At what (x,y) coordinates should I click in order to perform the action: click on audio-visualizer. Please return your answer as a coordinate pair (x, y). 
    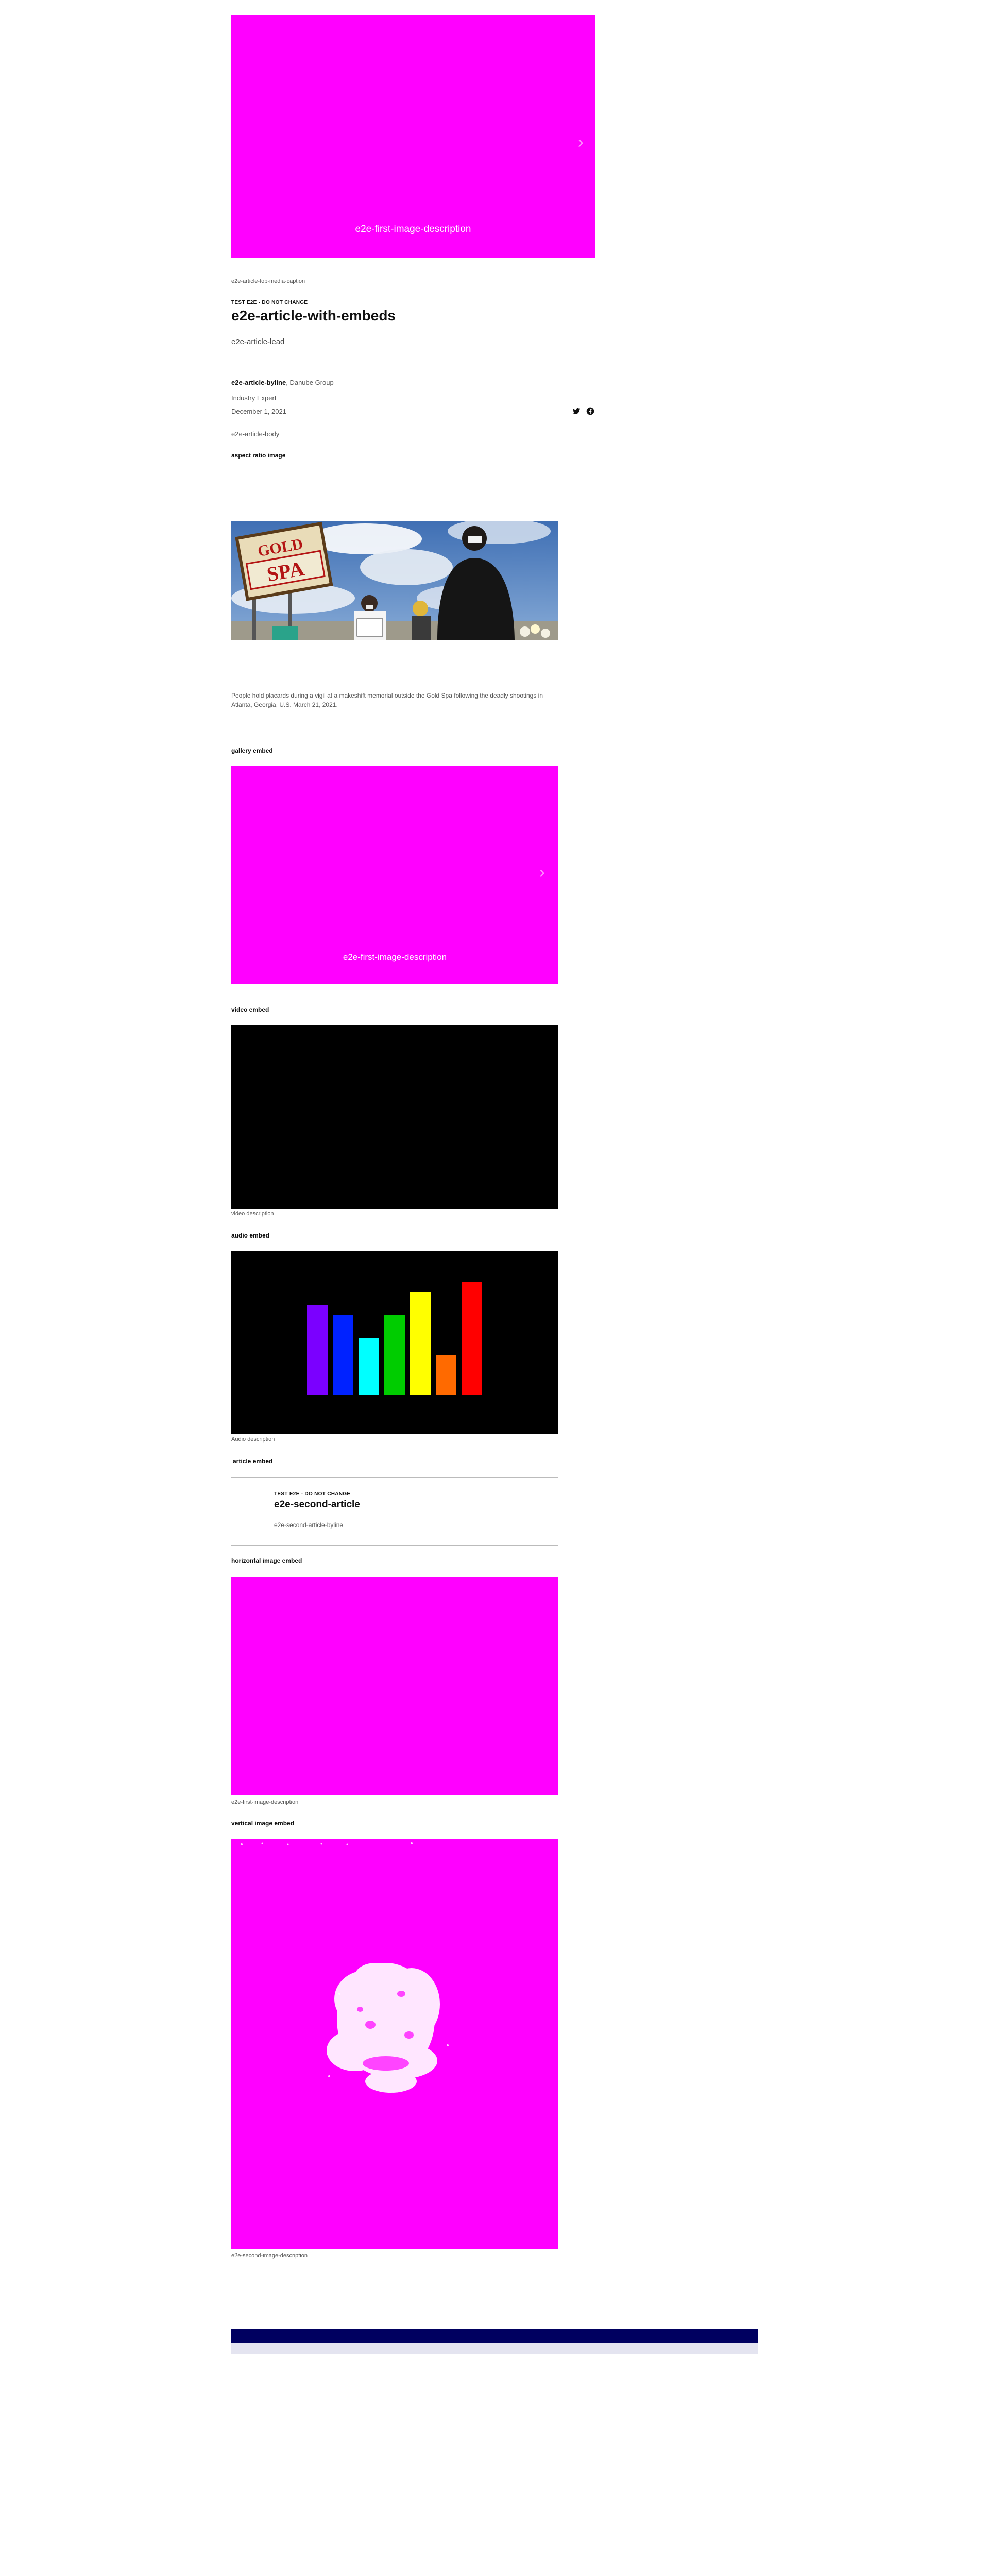
    Looking at the image, I should click on (395, 1338).